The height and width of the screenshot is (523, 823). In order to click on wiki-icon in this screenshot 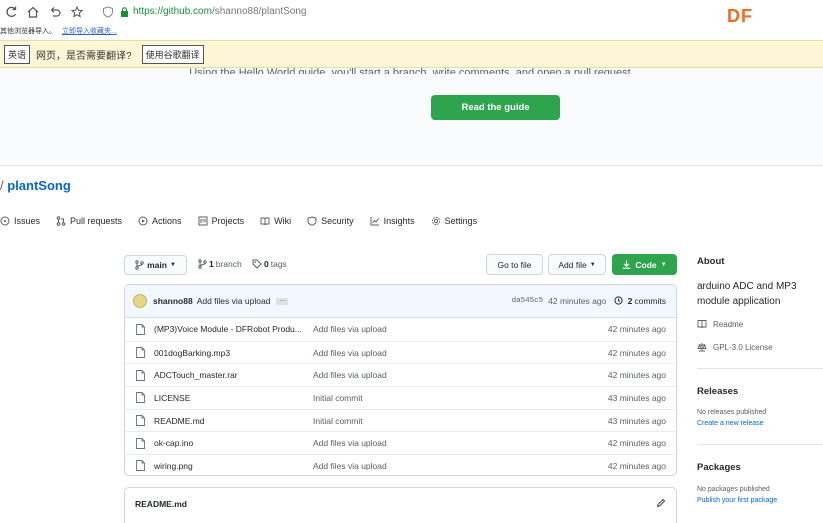, I will do `click(265, 221)`.